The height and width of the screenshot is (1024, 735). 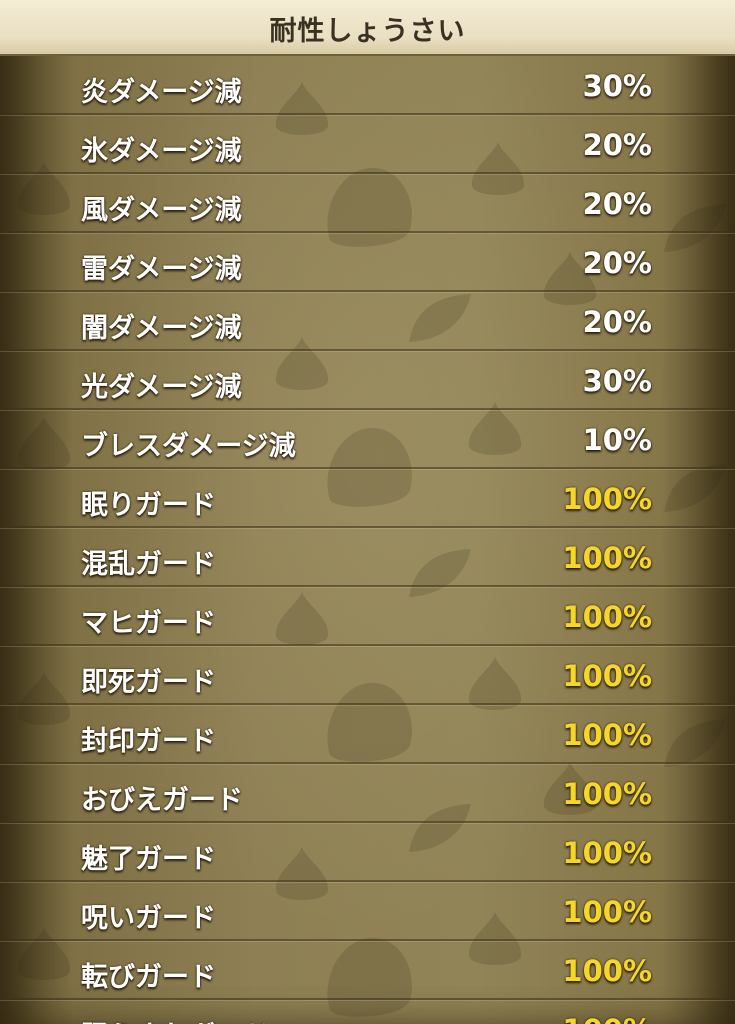 What do you see at coordinates (148, 859) in the screenshot?
I see `resistance-label: 魅了ガード` at bounding box center [148, 859].